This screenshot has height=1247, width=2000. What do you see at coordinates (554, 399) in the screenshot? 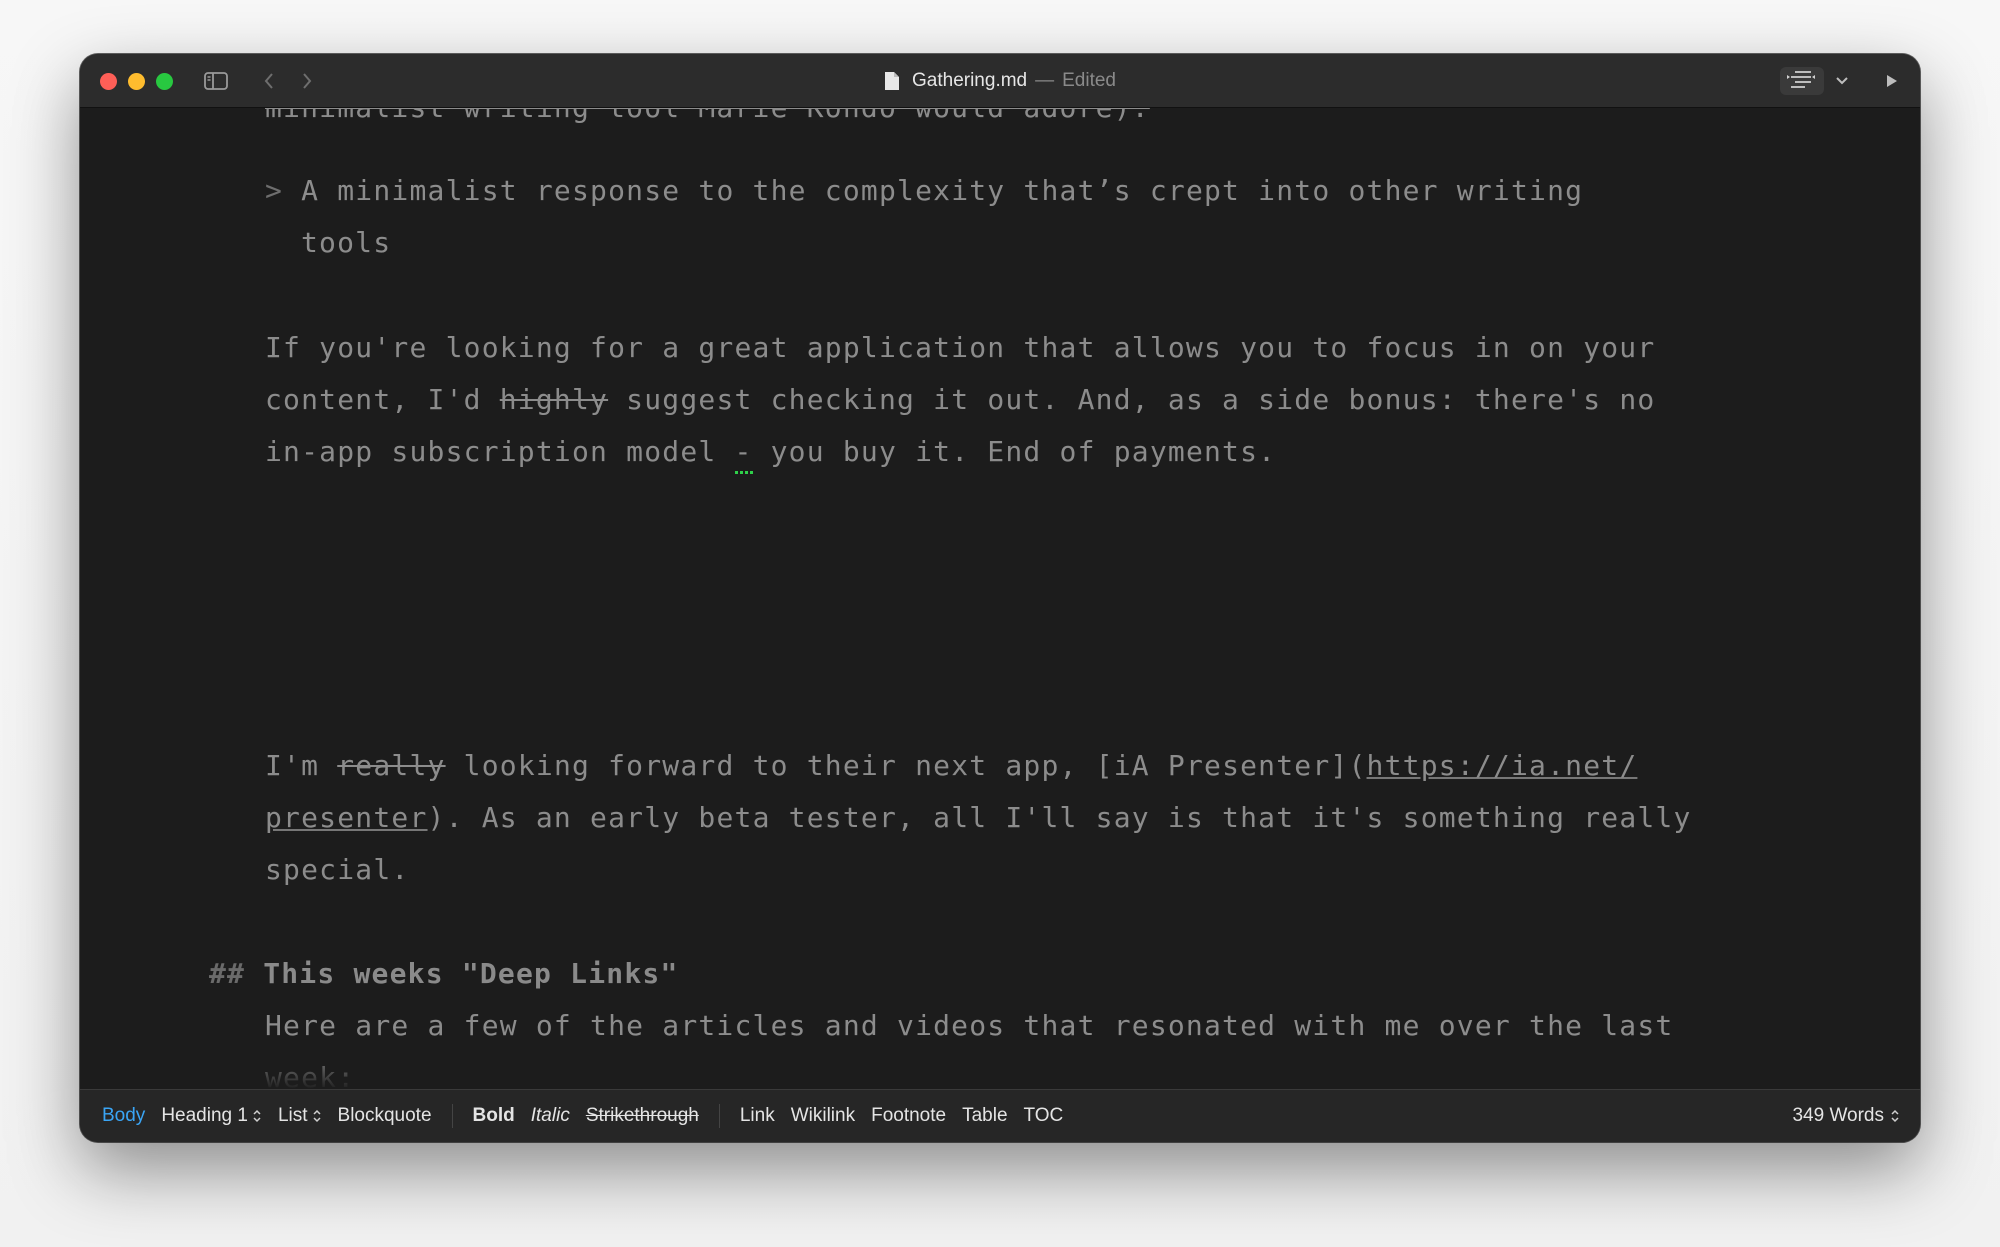
I see `strikethrough-text: highly` at bounding box center [554, 399].